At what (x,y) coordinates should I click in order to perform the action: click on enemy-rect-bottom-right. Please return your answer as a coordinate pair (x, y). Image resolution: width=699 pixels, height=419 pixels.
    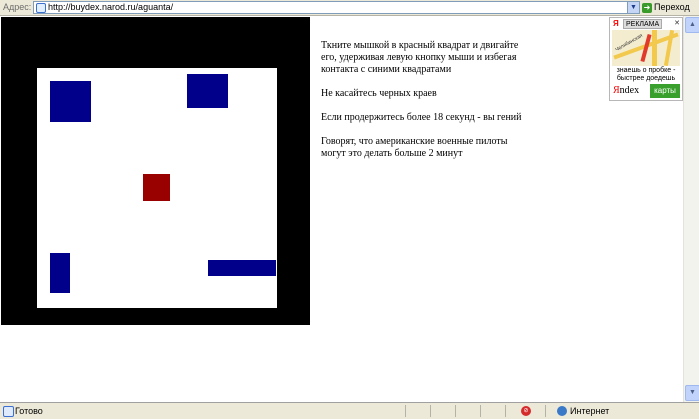
    Looking at the image, I should click on (242, 268).